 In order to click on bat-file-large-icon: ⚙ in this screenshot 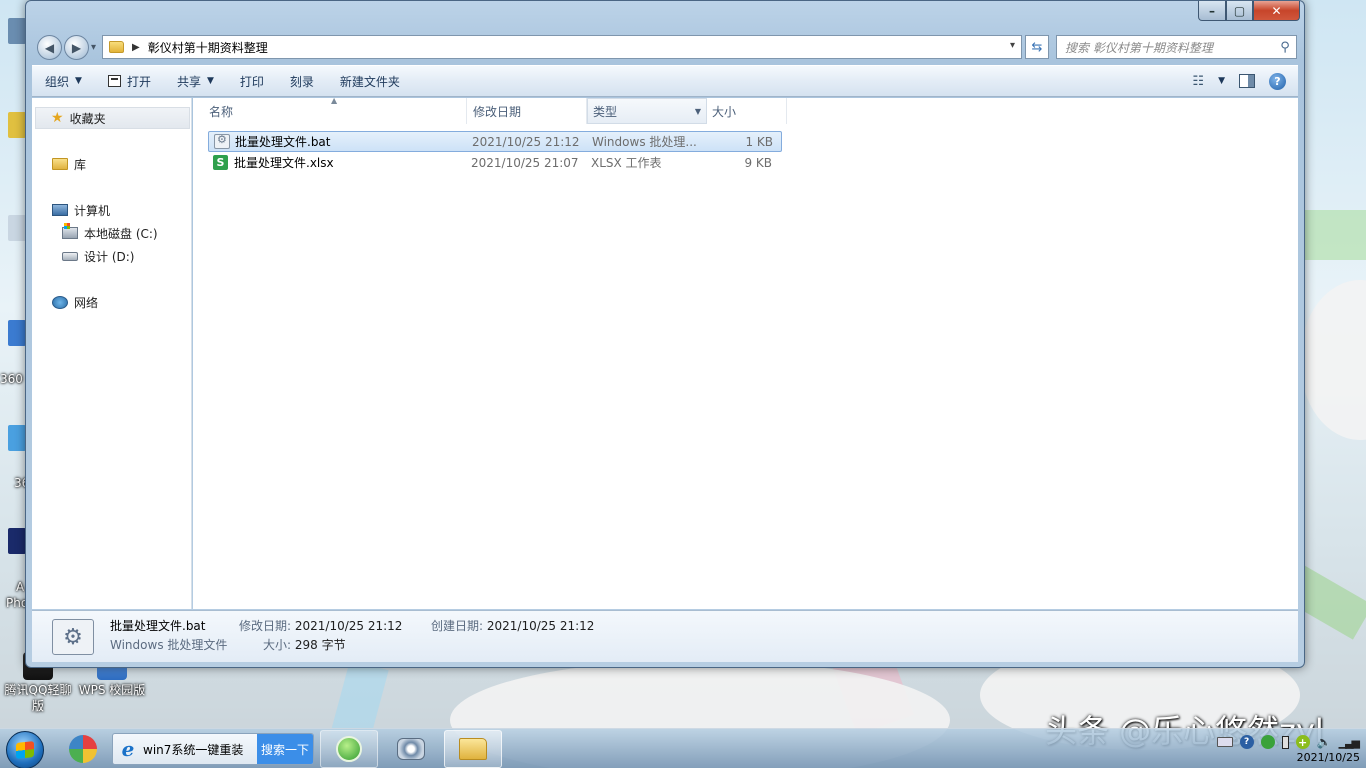, I will do `click(73, 637)`.